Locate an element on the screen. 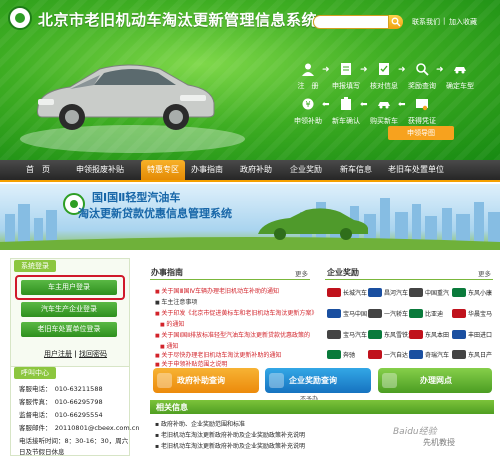 The width and height of the screenshot is (500, 456). disposal-unit-login-button: 老旧车处置单位登录 is located at coordinates (69, 329).